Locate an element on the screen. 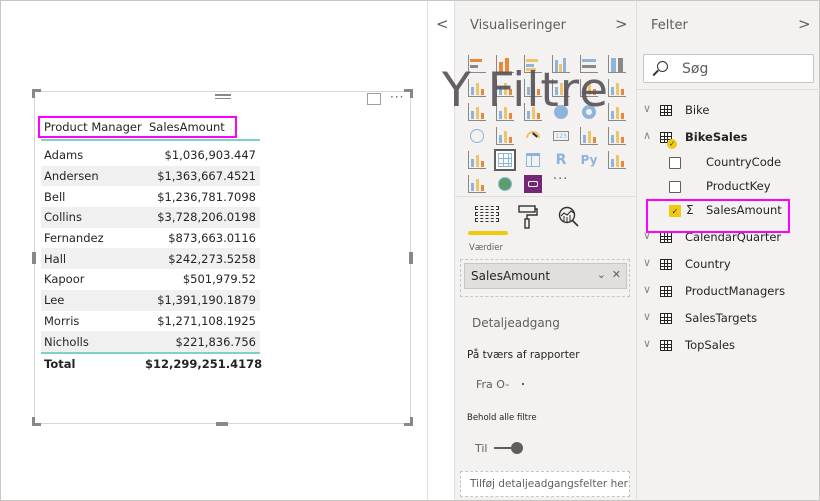 The image size is (820, 501). table-row: Hall $242,273.5258 is located at coordinates (150, 259).